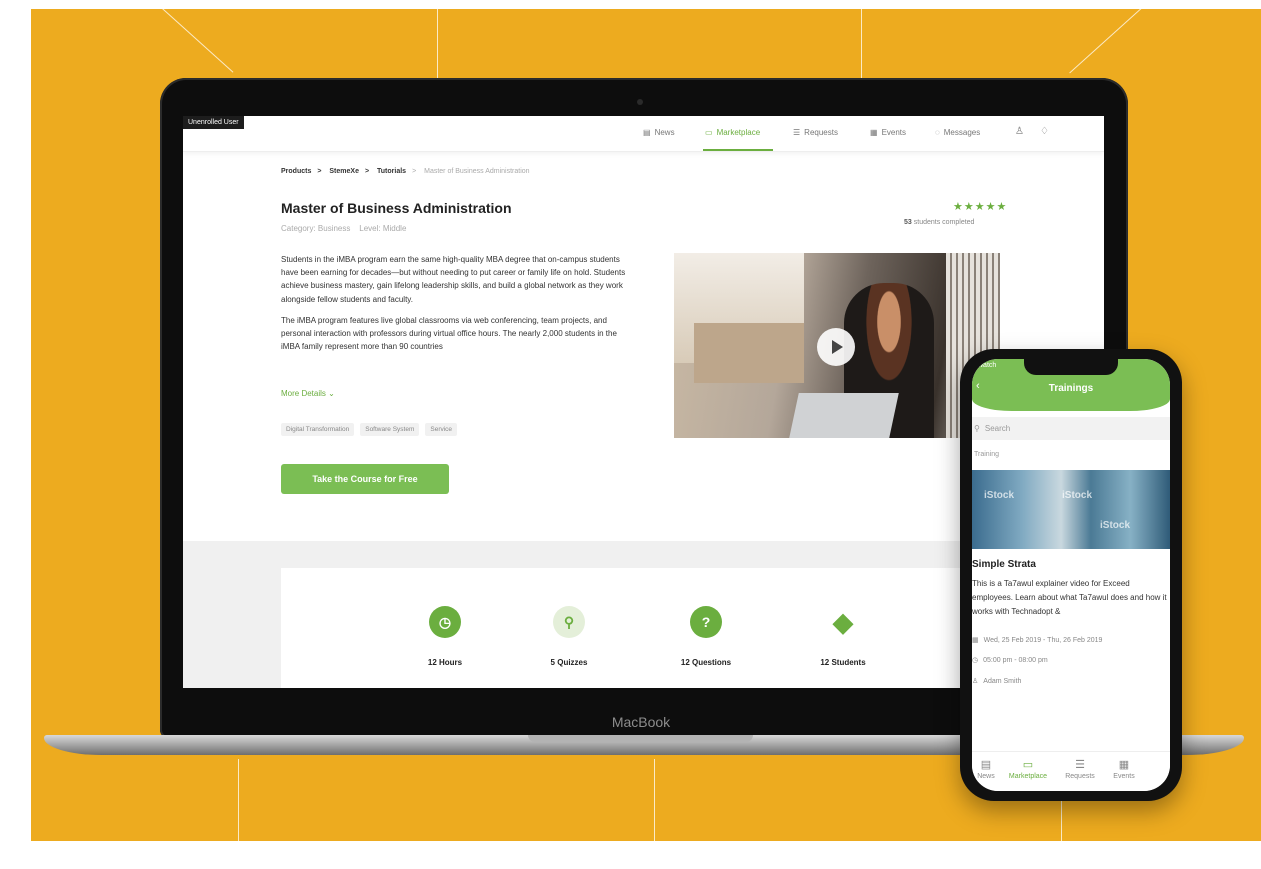 The height and width of the screenshot is (869, 1261). Describe the element at coordinates (344, 171) in the screenshot. I see `breadcrumb-item: StemeXe` at that location.